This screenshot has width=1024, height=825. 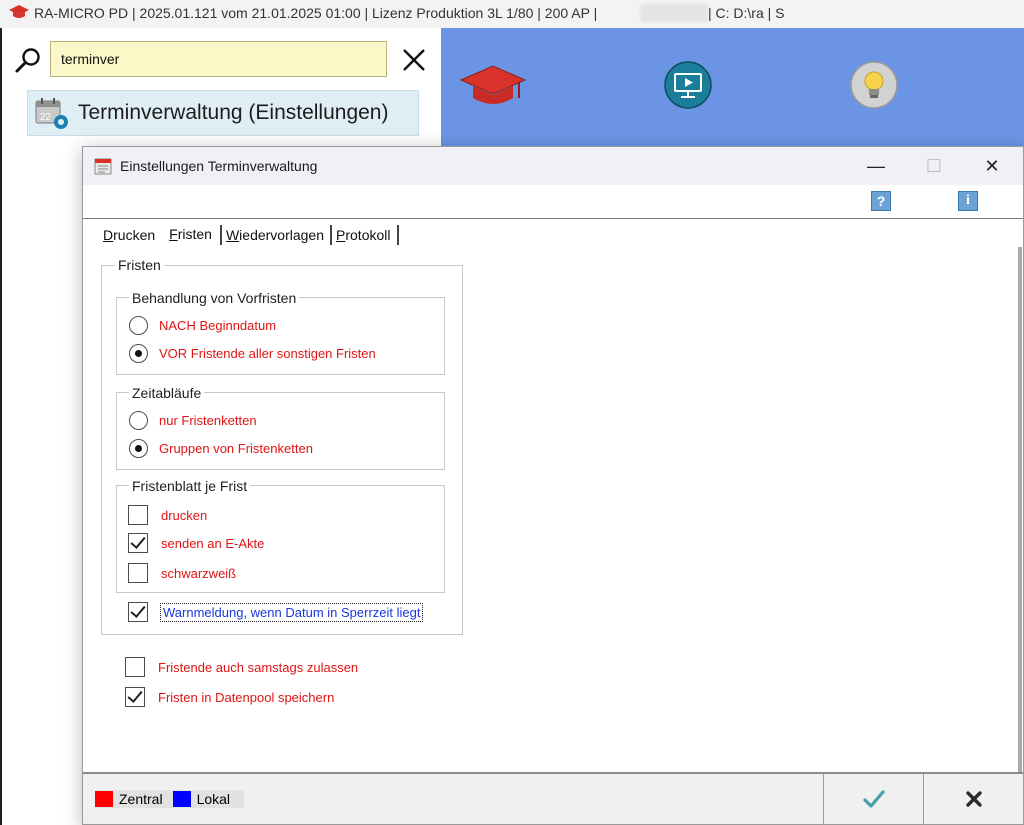 What do you see at coordinates (214, 298) in the screenshot?
I see `vorfristen-group-title: Behandlung von Vorfristen` at bounding box center [214, 298].